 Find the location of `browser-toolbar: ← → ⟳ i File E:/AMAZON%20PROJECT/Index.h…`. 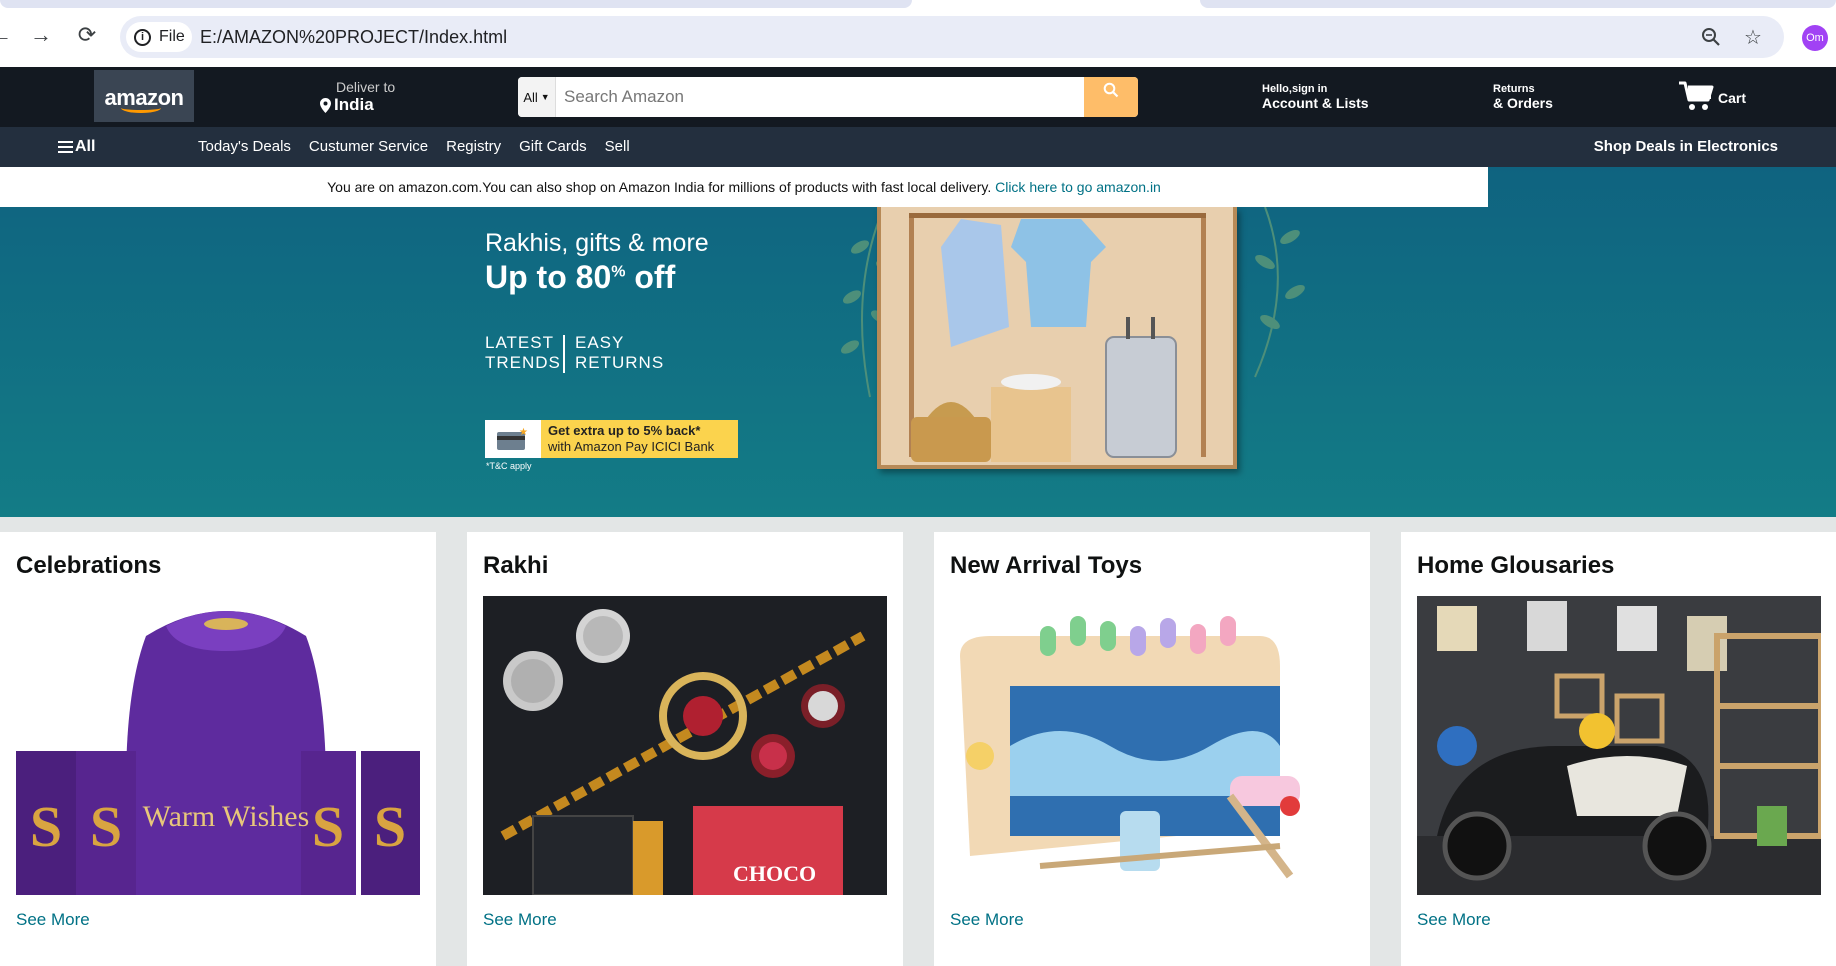

browser-toolbar: ← → ⟳ i File E:/AMAZON%20PROJECT/Index.h… is located at coordinates (918, 37).